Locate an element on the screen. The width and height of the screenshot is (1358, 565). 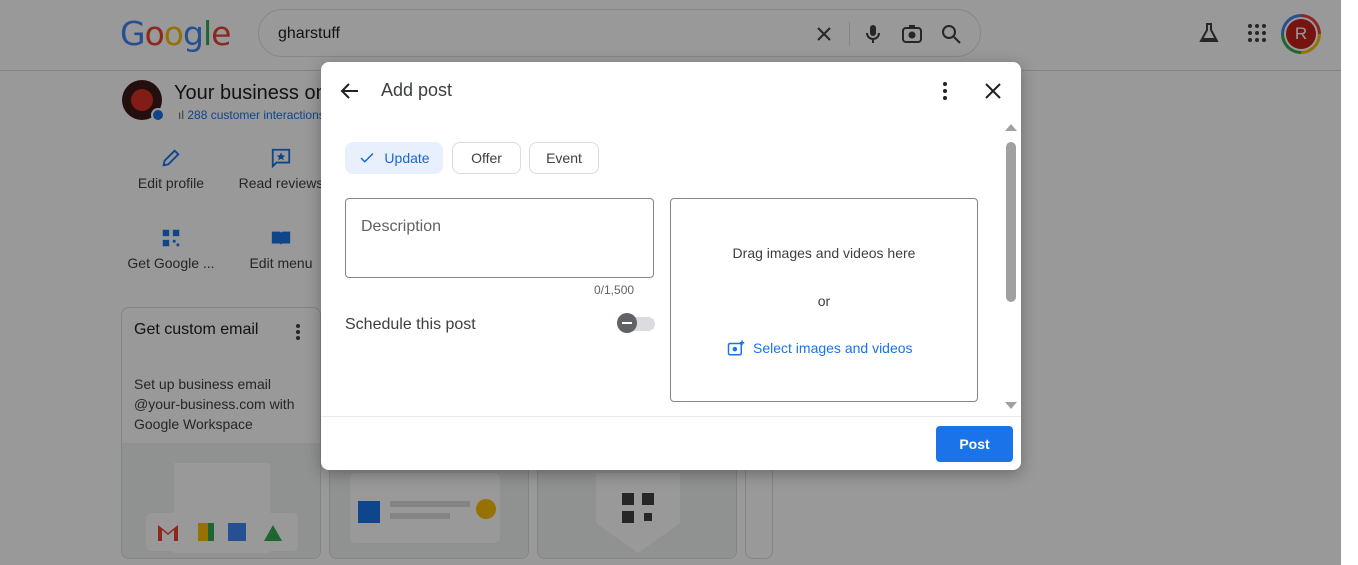
schedule-toggle-thumb is located at coordinates (627, 323).